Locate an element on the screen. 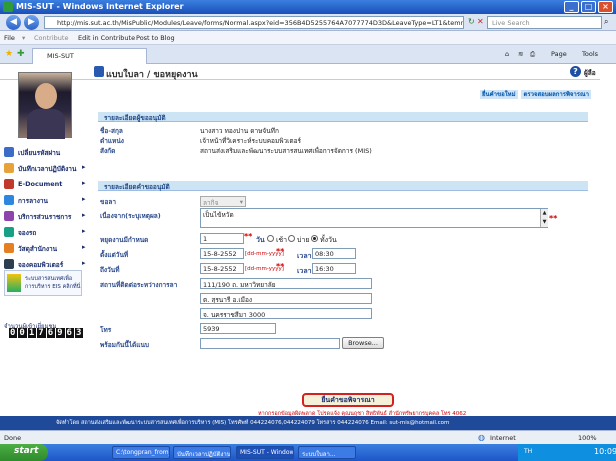 This screenshot has width=616, height=461. visitor-counter: 00176963 is located at coordinates (46, 333).